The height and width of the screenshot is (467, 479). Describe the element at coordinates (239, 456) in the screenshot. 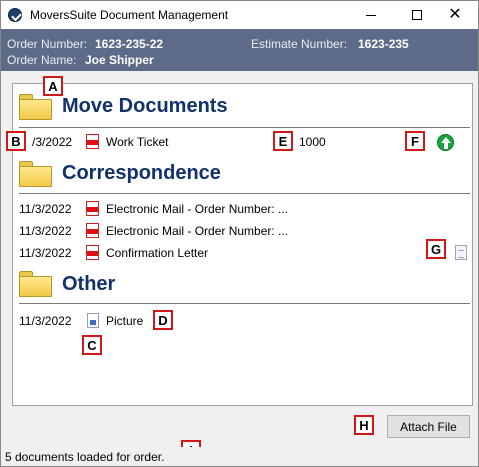

I see `status-bar: 5 documents loaded for order.` at that location.